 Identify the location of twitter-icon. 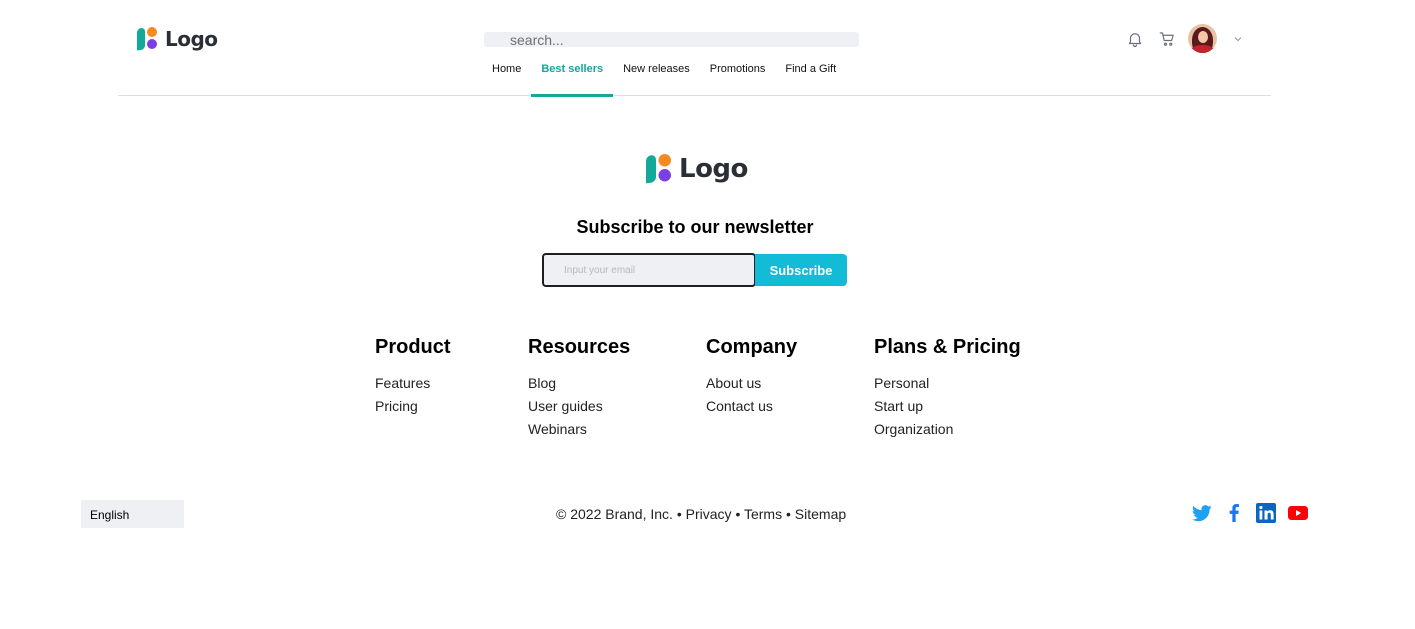
(1202, 513).